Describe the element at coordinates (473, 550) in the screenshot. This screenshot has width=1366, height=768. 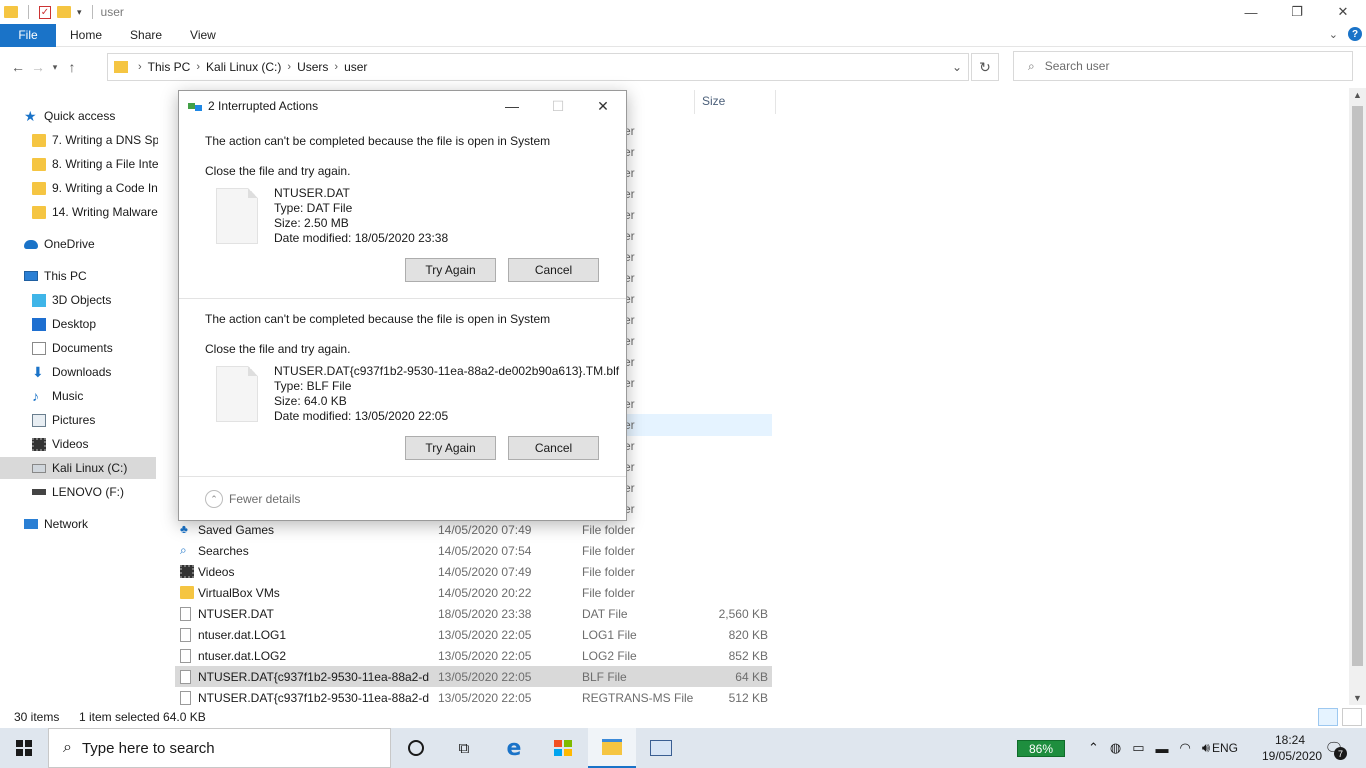
I see `table-row: ⌕ Searches 14/05/2020 07:54 File folder` at that location.